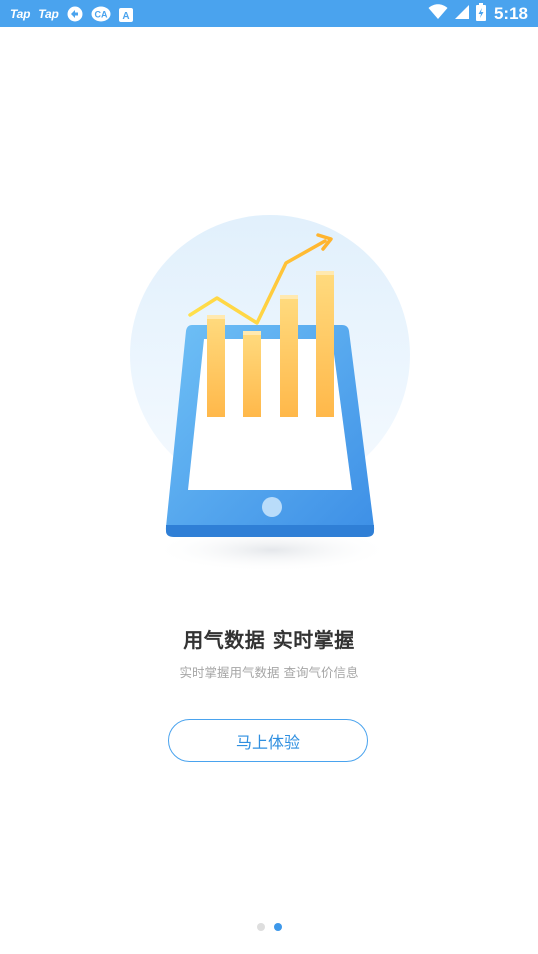 The image size is (538, 954). Describe the element at coordinates (462, 14) in the screenshot. I see `signal-icon` at that location.